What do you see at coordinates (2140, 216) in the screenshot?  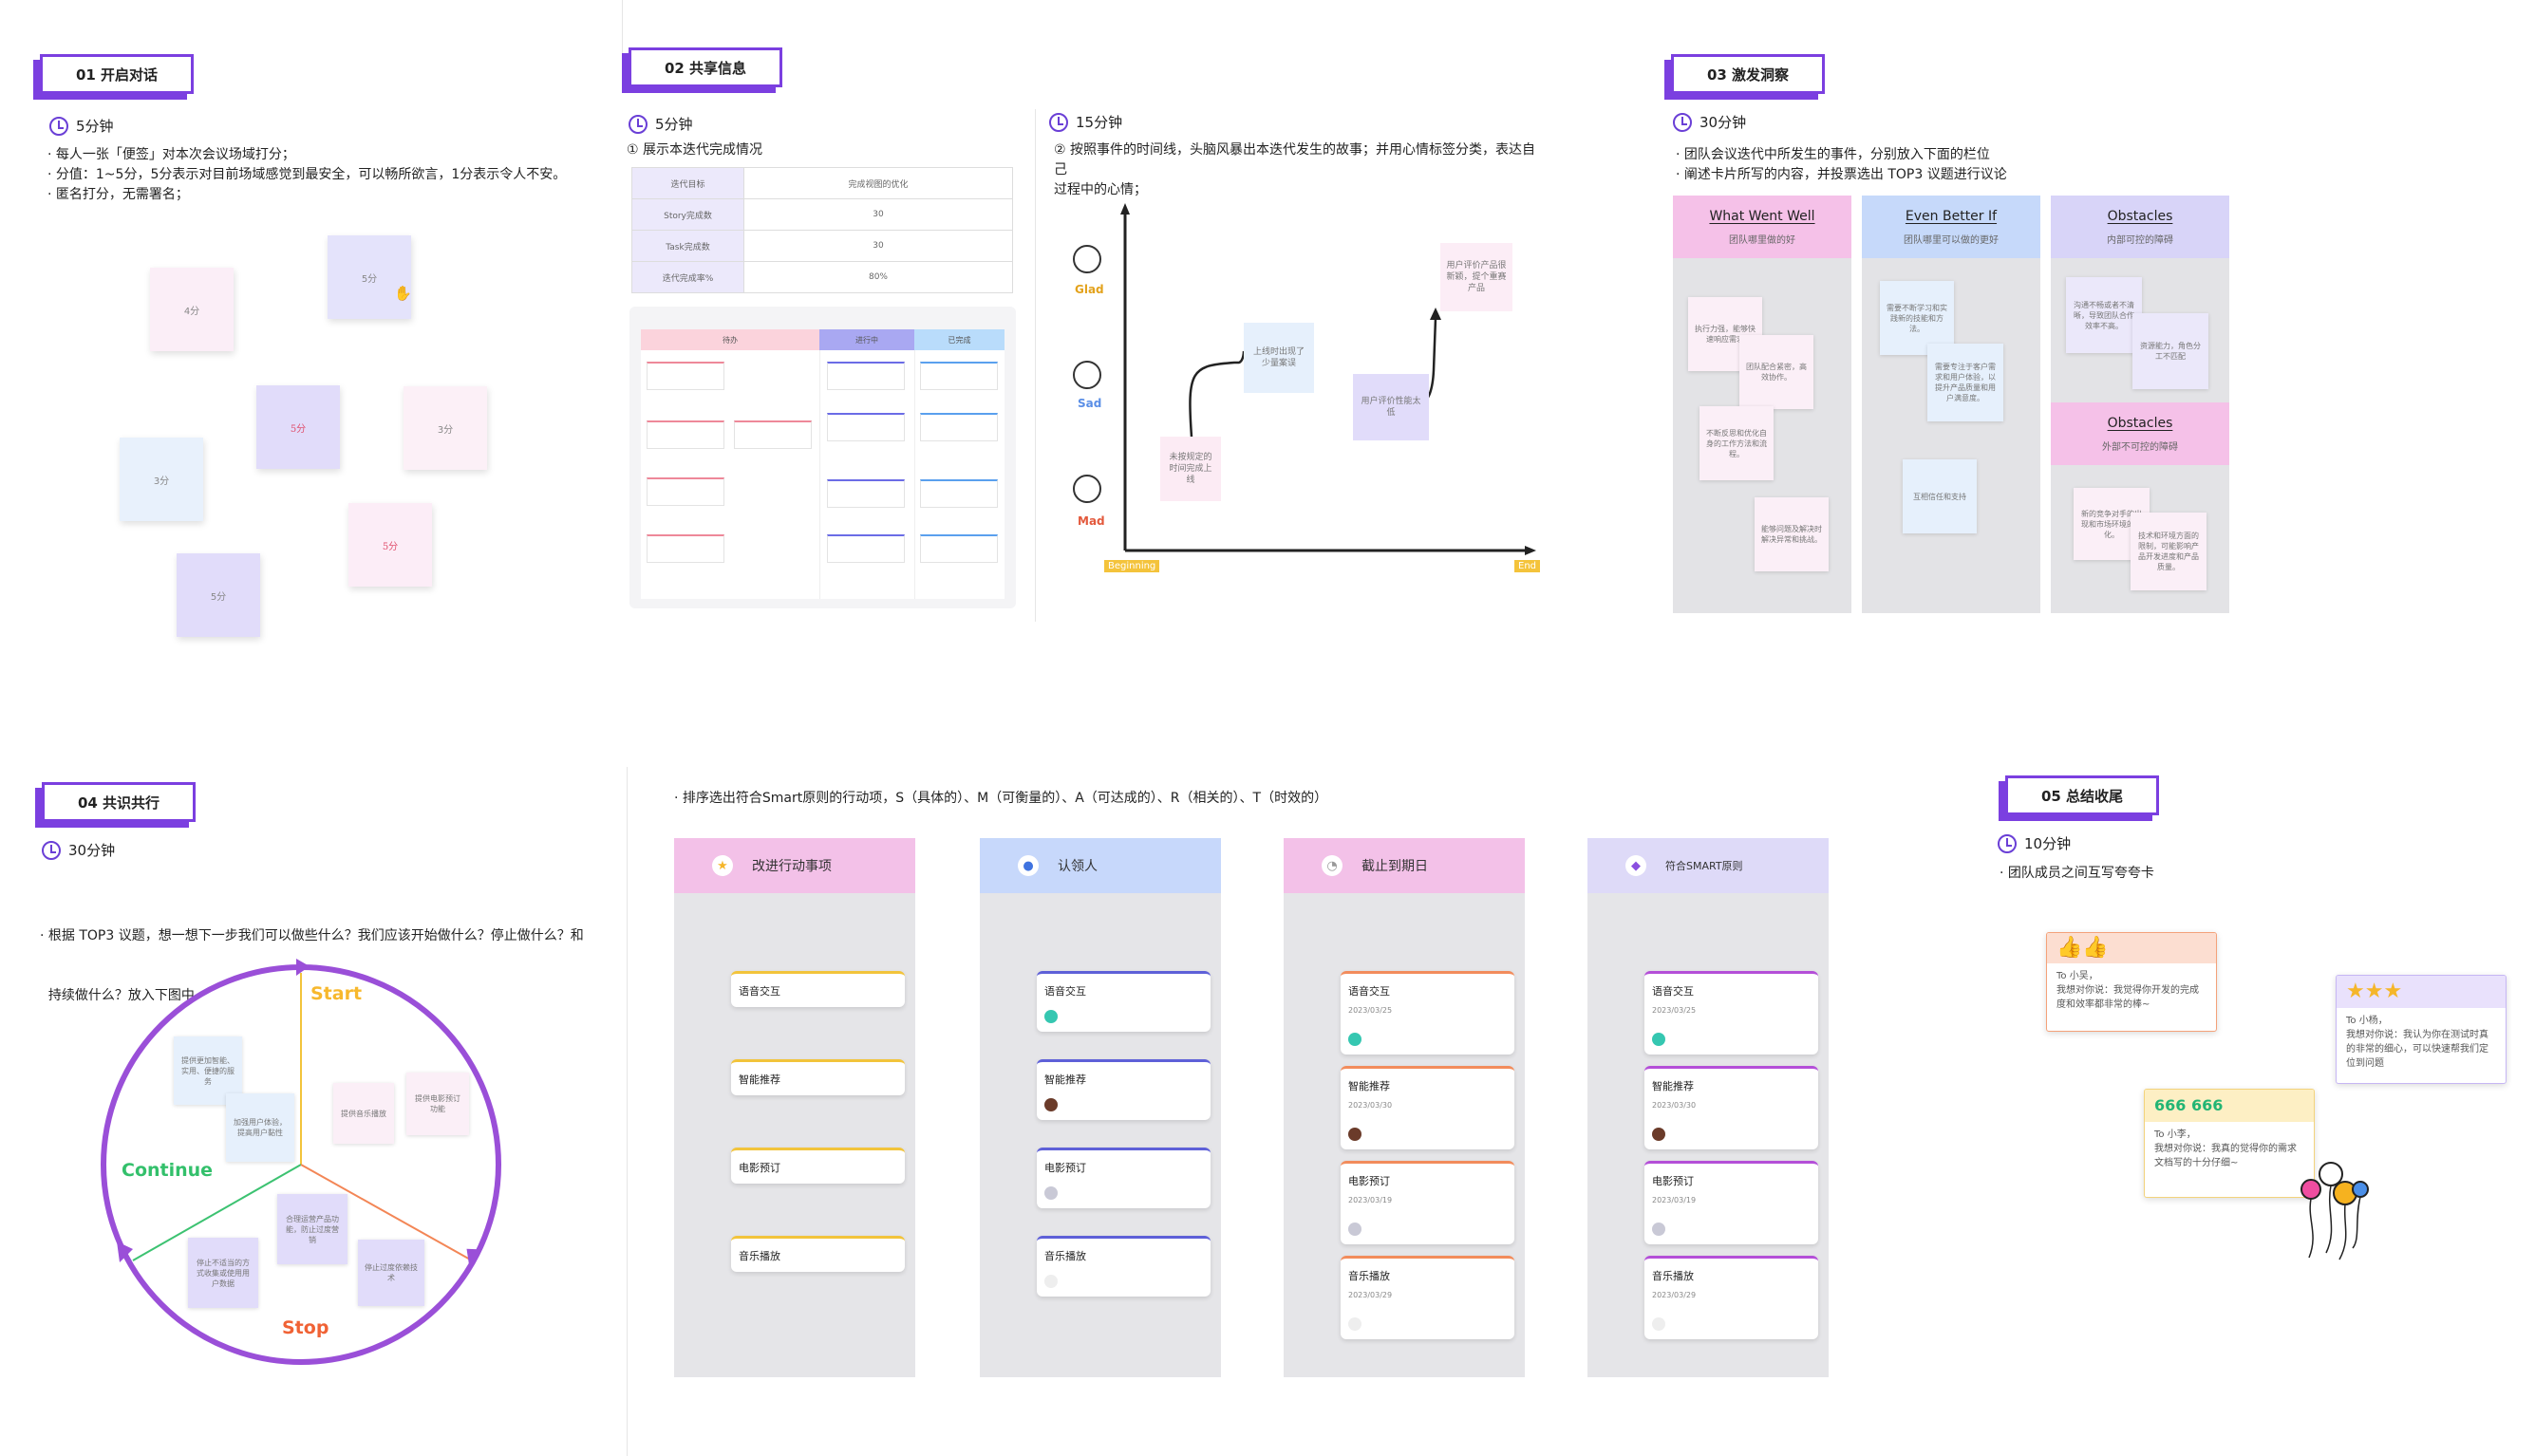 I see `retro-title: Obstacles` at bounding box center [2140, 216].